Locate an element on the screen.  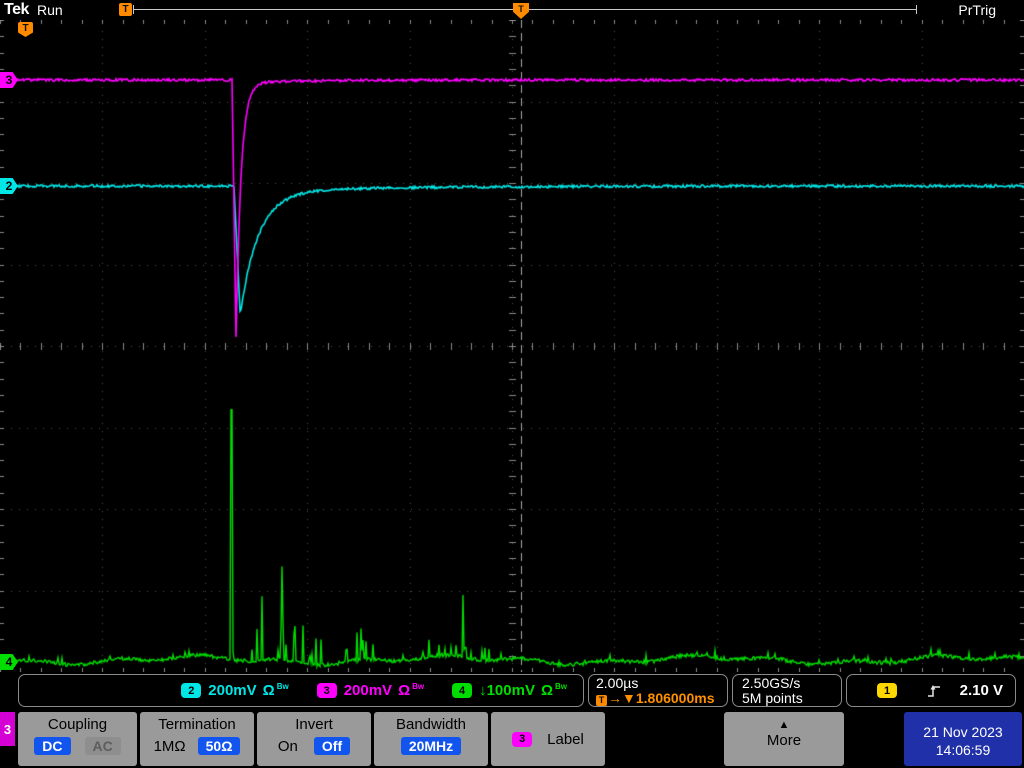
time-text: 14:06:59 is located at coordinates (963, 750).